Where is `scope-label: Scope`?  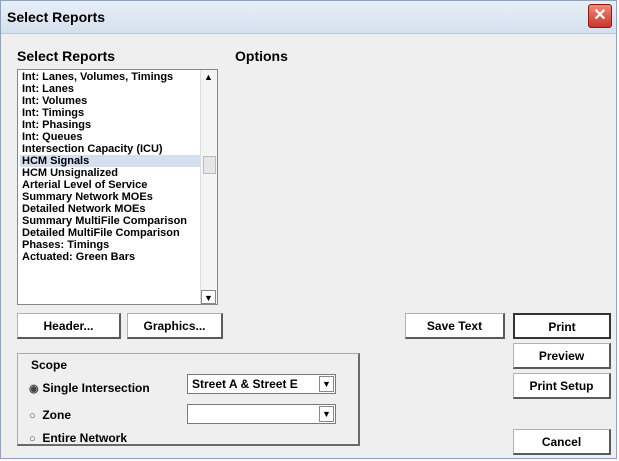
scope-label: Scope is located at coordinates (49, 365).